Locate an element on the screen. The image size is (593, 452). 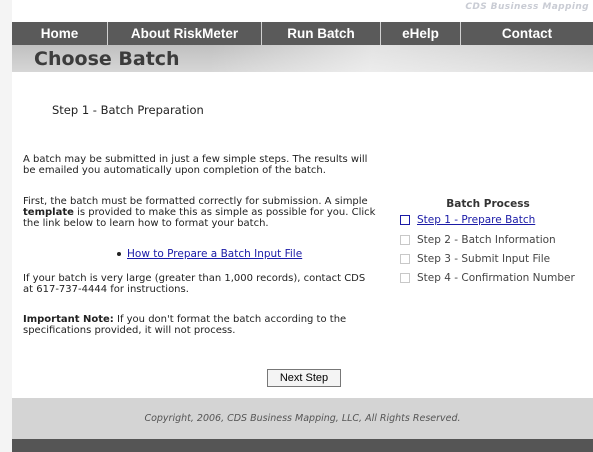
link-list-item: How to Prepare a Batch Input File is located at coordinates (209, 254).